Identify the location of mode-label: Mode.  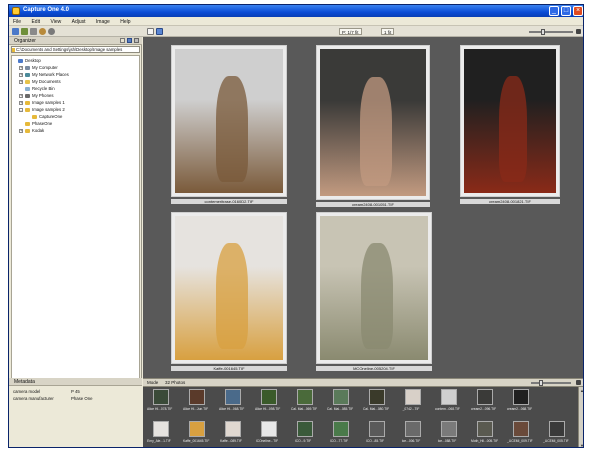
(152, 382).